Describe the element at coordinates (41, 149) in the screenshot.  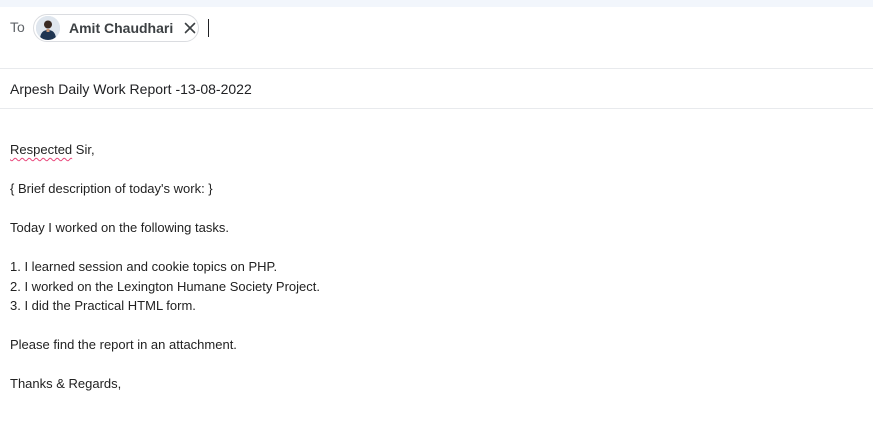
I see `misspelled-word: Respected` at that location.